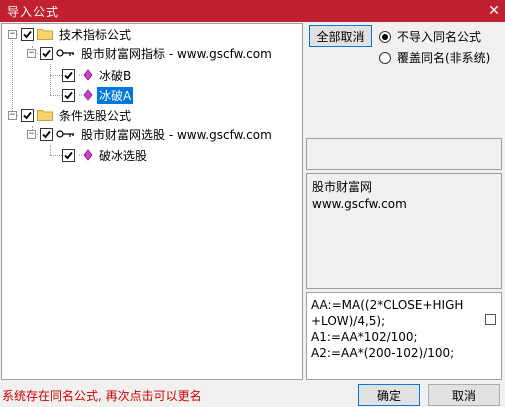 This screenshot has height=407, width=505. Describe the element at coordinates (115, 95) in the screenshot. I see `tree-label: 冰破A` at that location.